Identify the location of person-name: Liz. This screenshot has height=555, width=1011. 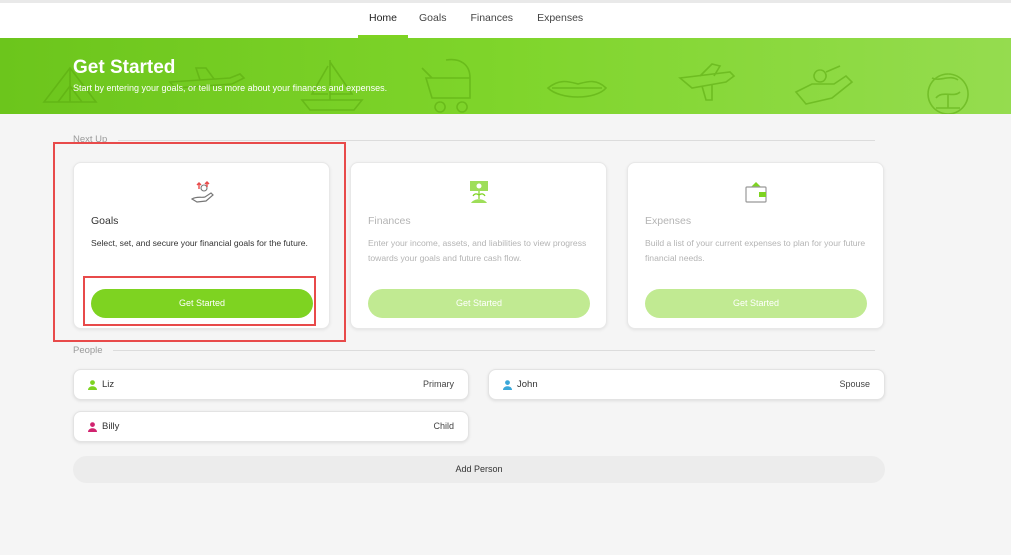
(108, 384).